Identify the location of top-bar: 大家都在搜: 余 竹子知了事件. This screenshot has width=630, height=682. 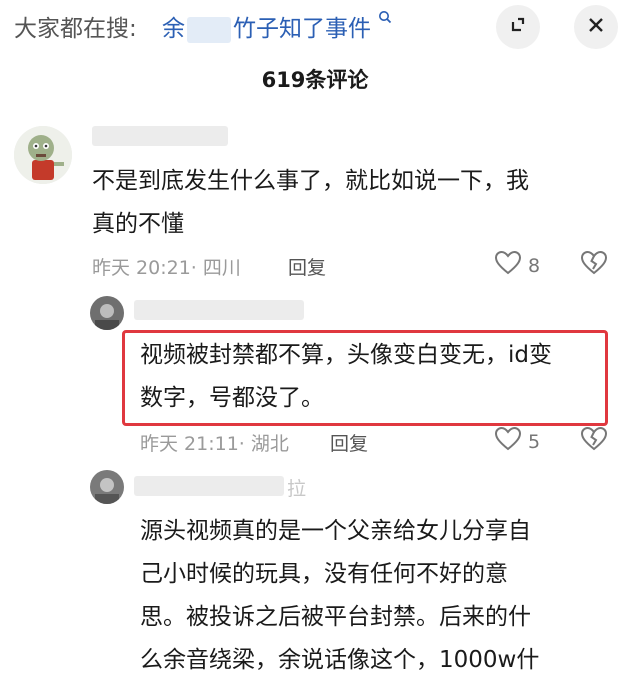
(315, 26).